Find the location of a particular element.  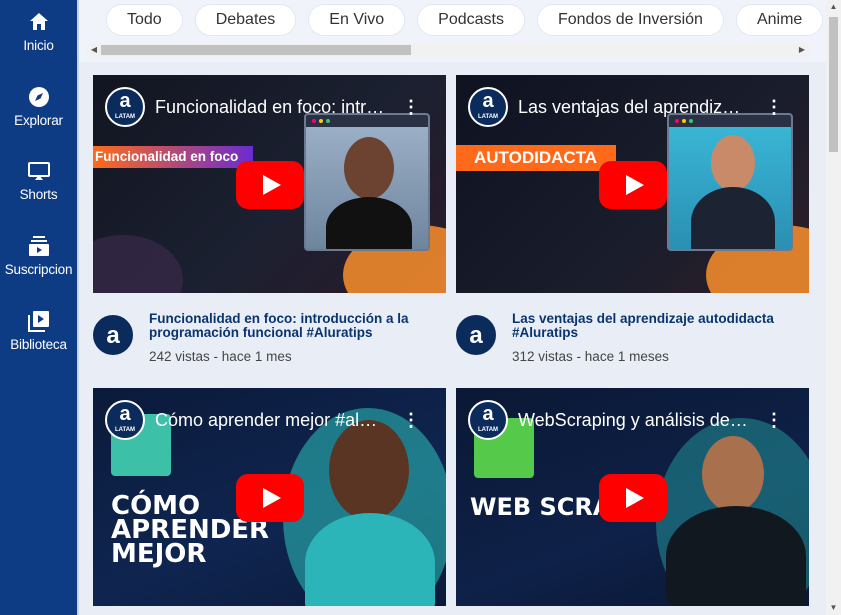

video-stats: 242 vistas - hace 1 mes is located at coordinates (220, 356).